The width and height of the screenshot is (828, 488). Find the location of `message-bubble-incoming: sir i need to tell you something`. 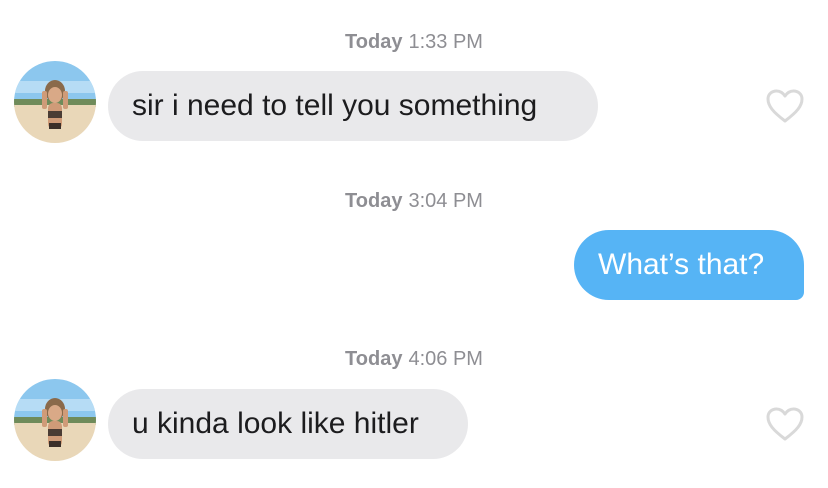

message-bubble-incoming: sir i need to tell you something is located at coordinates (353, 106).